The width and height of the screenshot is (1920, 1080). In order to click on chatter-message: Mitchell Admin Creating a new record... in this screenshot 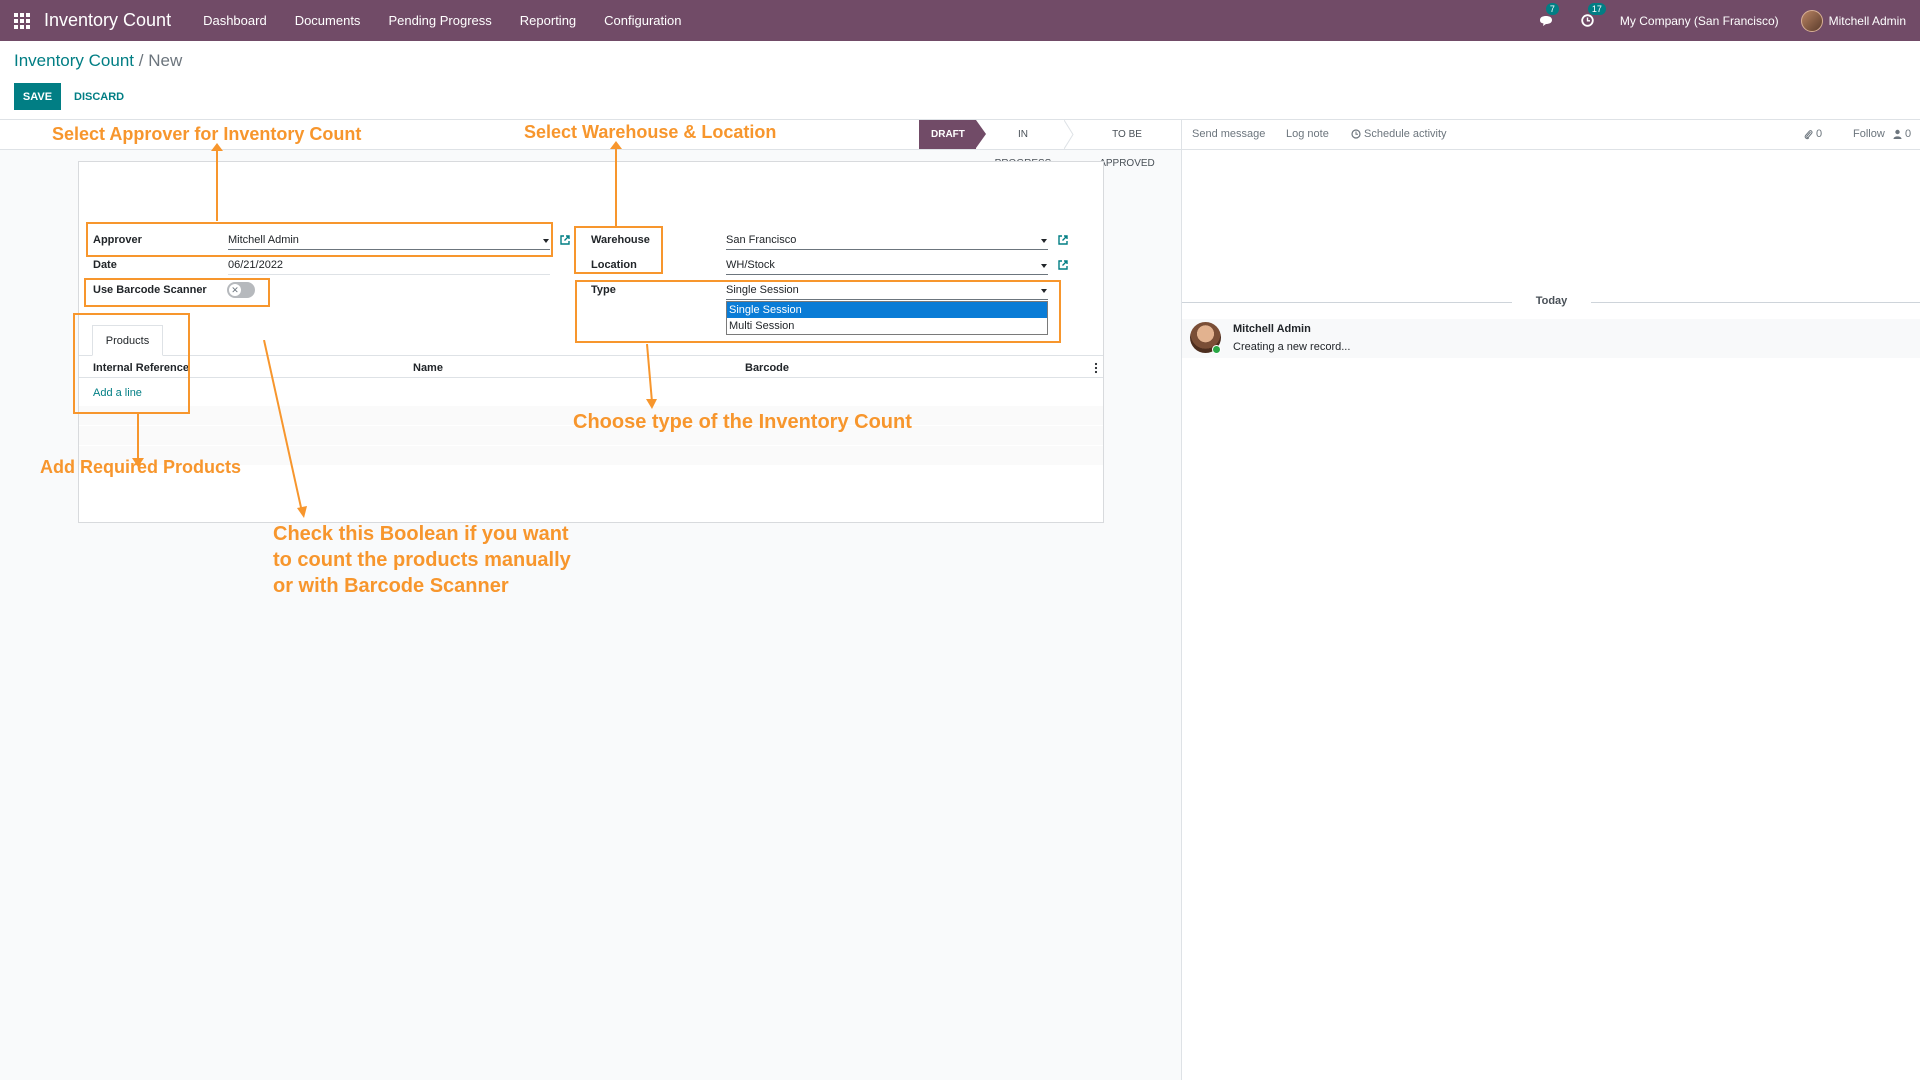, I will do `click(1551, 338)`.